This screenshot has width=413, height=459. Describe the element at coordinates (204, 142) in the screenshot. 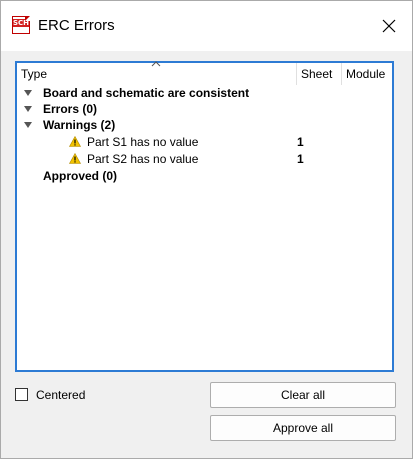

I see `warning-item-s1: Part S1 has no value 1` at that location.